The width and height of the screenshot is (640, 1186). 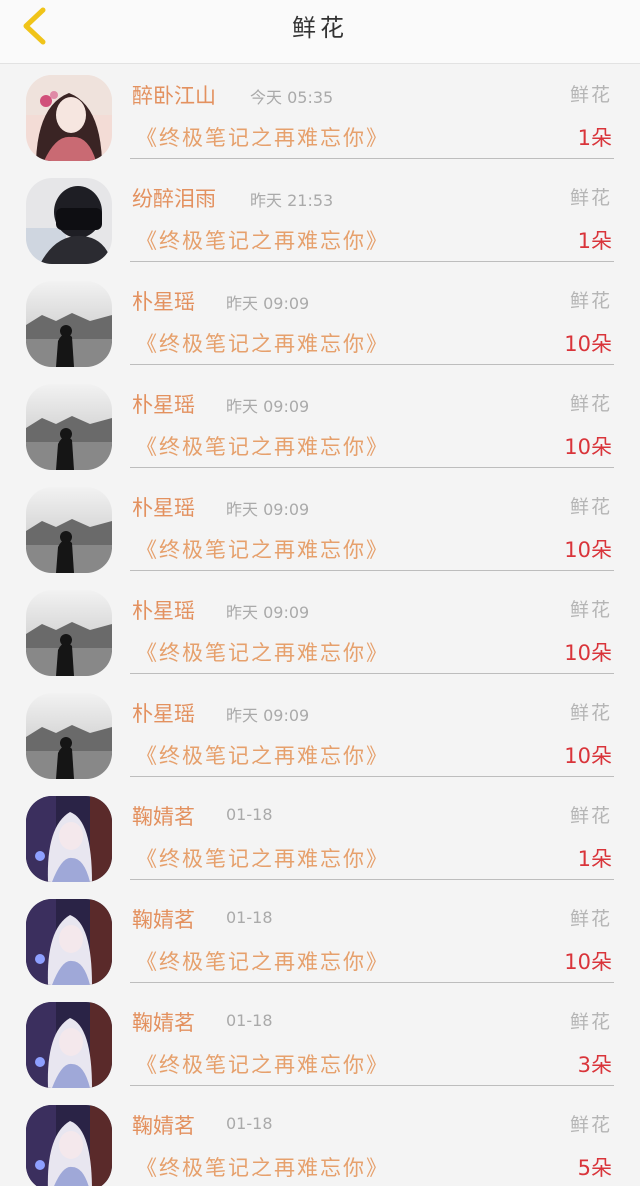 What do you see at coordinates (320, 220) in the screenshot?
I see `gift-row: 纷醉泪雨 昨天 21:53 鲜花《终极笔记之再难忘你》 1朵` at bounding box center [320, 220].